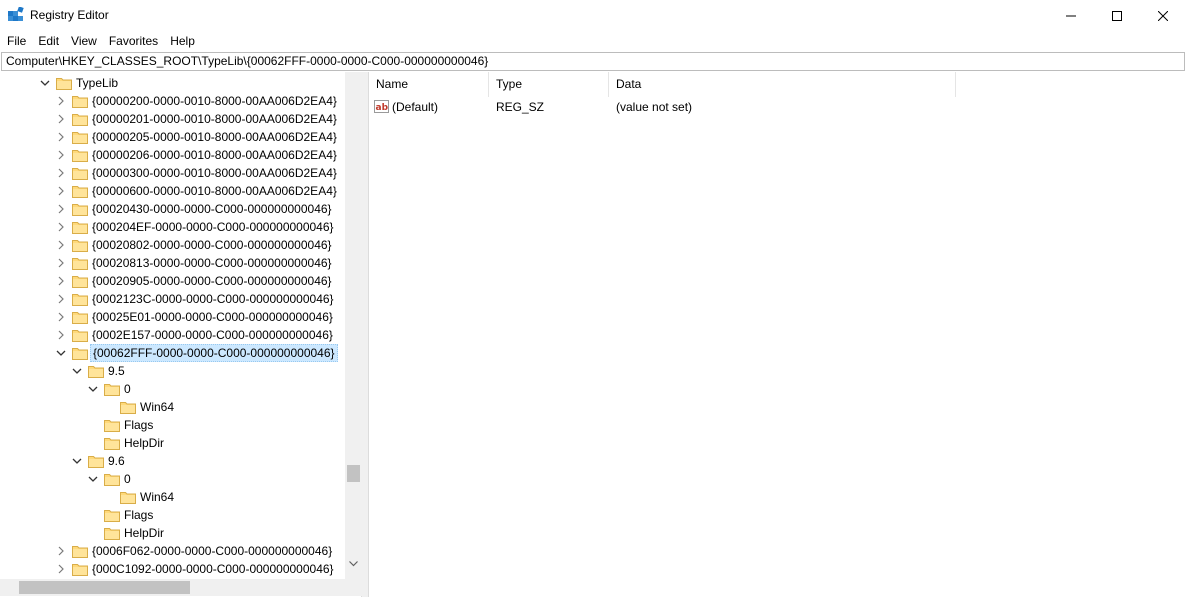  Describe the element at coordinates (197, 227) in the screenshot. I see `tree-node-guid: {000204EF-0000-0000-C000-000000000046}` at that location.